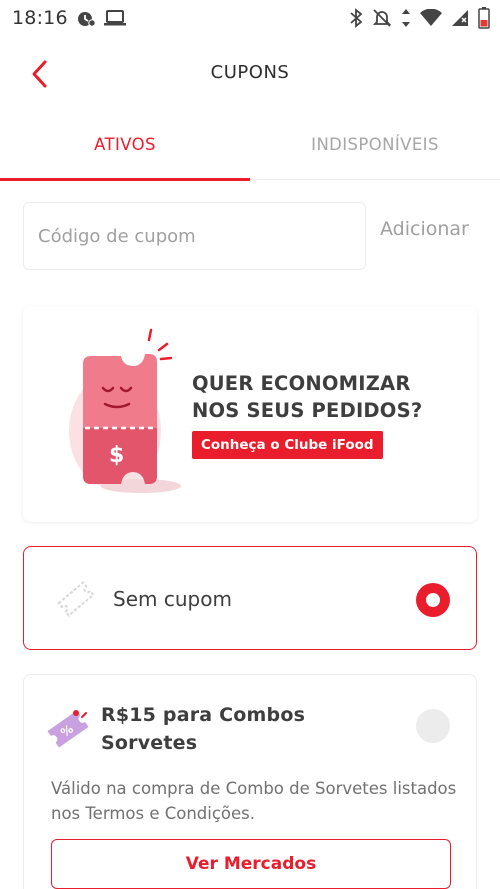  Describe the element at coordinates (382, 18) in the screenshot. I see `mute-icon` at that location.